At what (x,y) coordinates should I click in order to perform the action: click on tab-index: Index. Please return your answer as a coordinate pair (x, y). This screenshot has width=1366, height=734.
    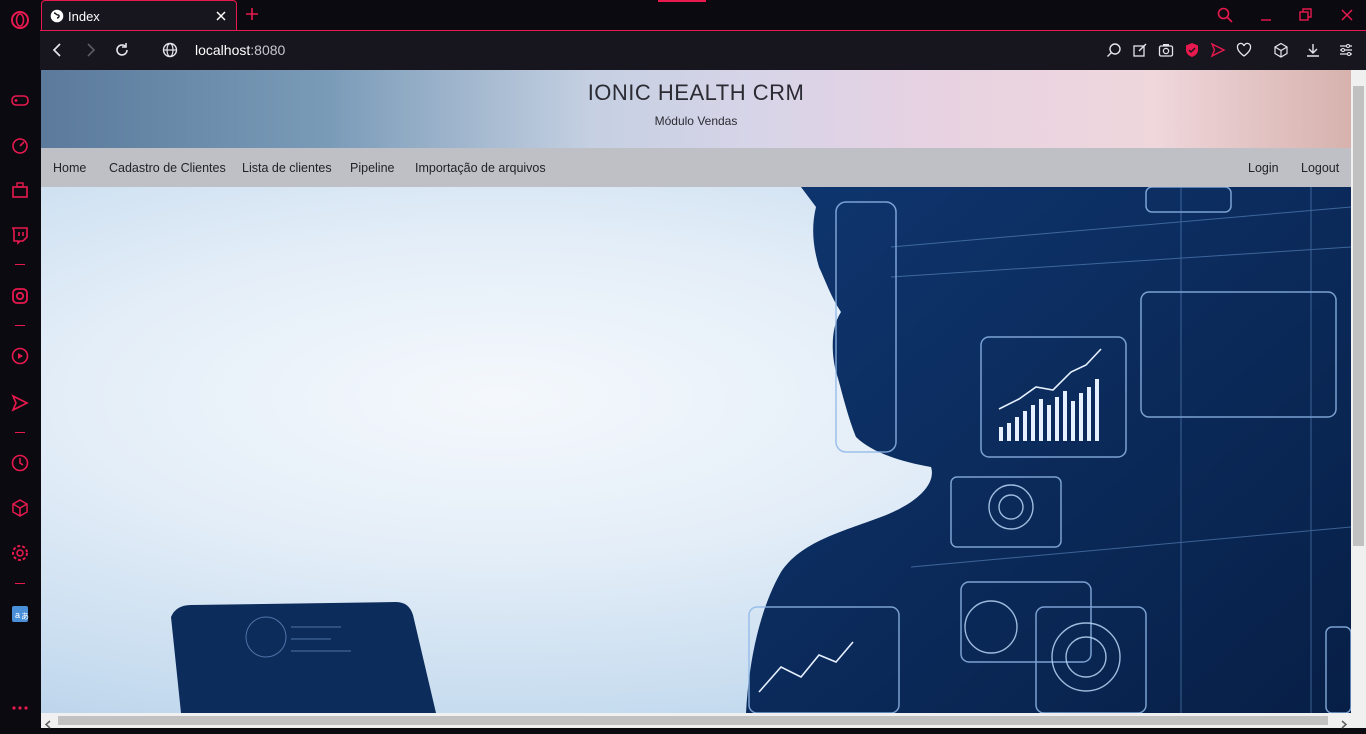
    Looking at the image, I should click on (139, 15).